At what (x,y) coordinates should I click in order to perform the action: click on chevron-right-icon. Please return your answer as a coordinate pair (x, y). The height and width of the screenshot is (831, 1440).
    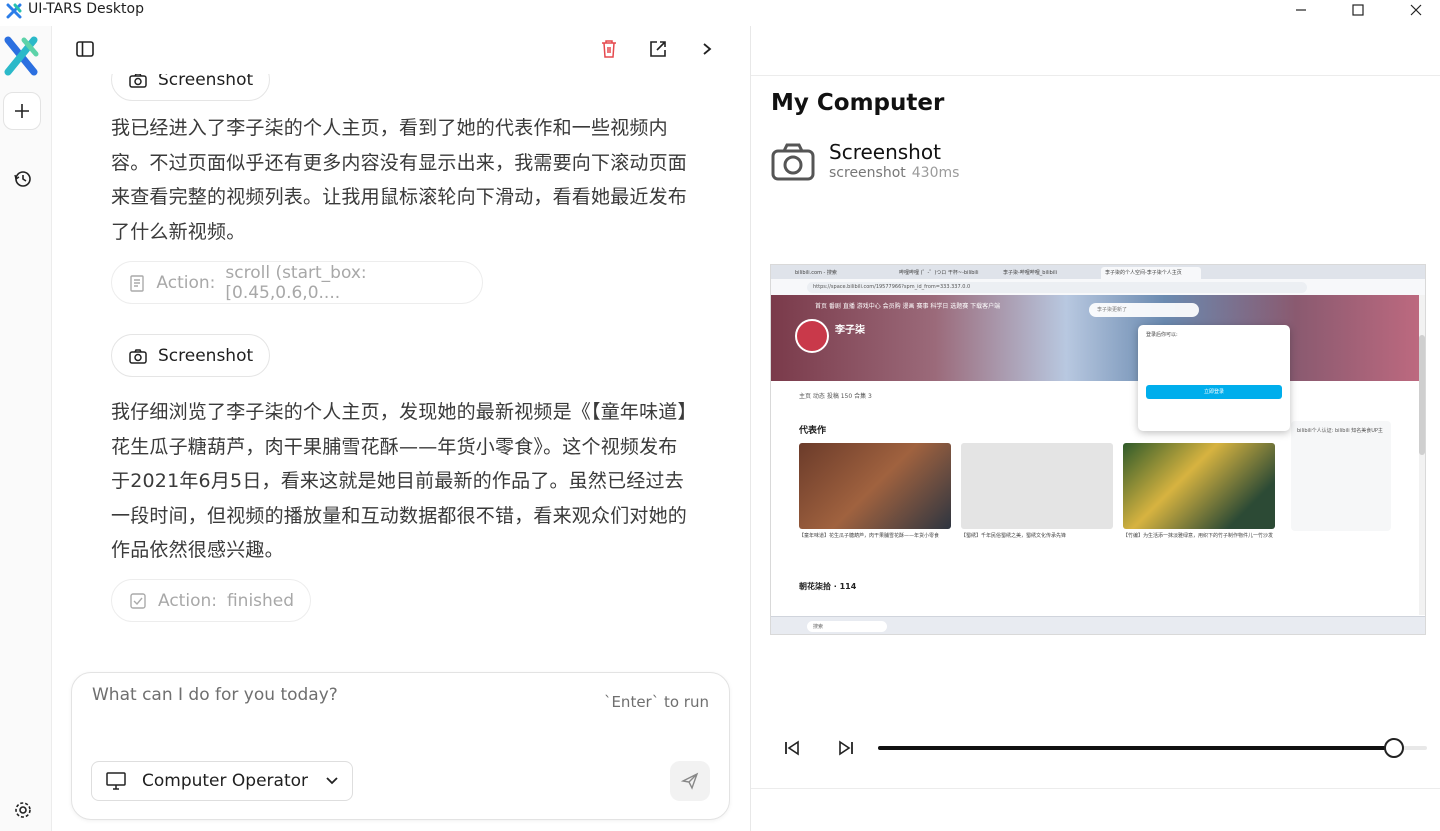
    Looking at the image, I should click on (707, 49).